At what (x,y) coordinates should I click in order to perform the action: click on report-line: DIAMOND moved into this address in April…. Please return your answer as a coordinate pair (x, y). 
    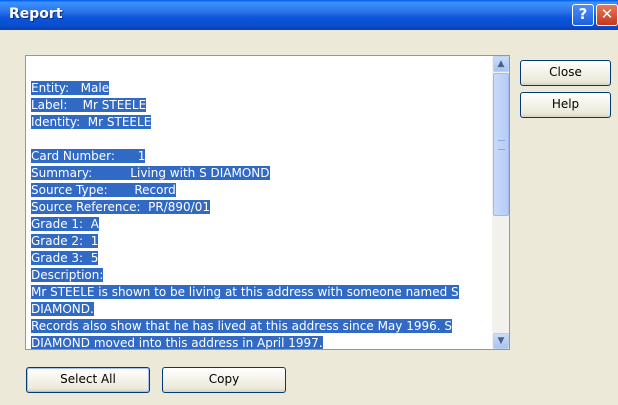
    Looking at the image, I should click on (177, 343).